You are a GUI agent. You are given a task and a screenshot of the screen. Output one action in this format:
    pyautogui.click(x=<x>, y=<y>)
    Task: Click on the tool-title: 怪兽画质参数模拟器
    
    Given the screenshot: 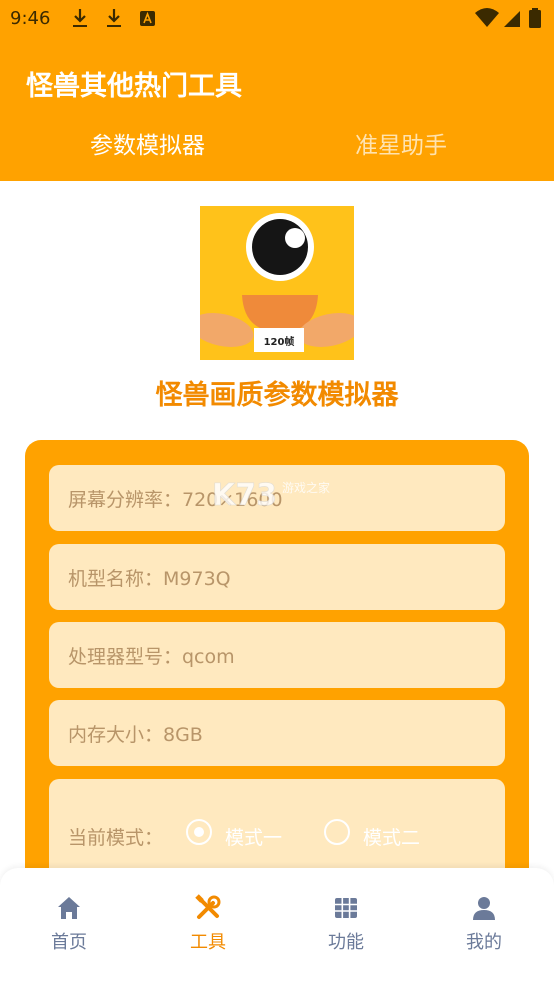 What is the action you would take?
    pyautogui.click(x=277, y=395)
    